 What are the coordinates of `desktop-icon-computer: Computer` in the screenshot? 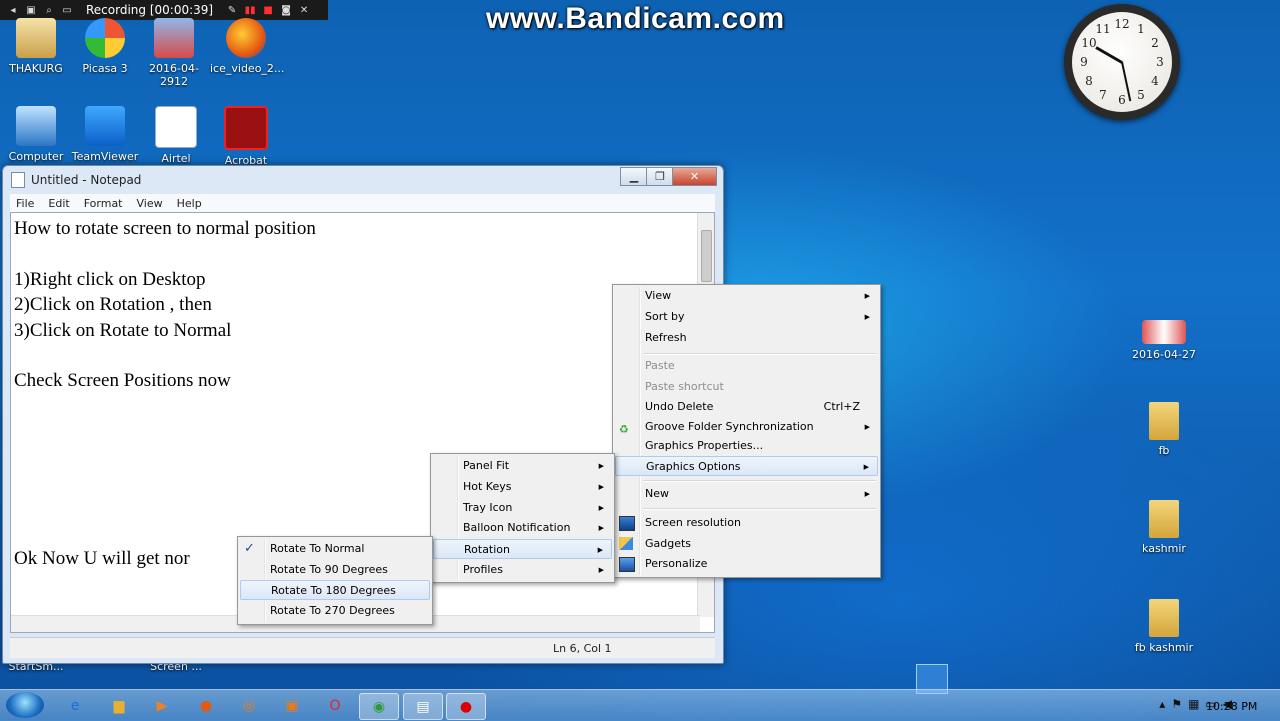 It's located at (36, 134).